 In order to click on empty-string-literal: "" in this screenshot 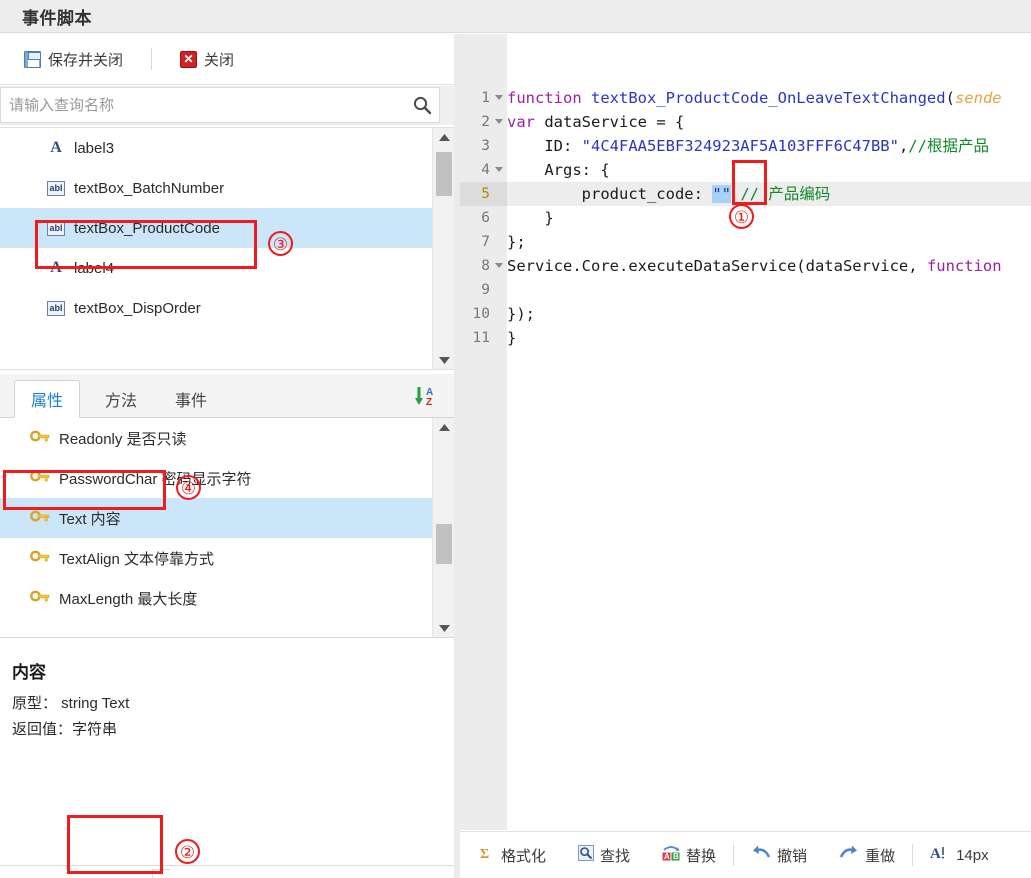, I will do `click(721, 194)`.